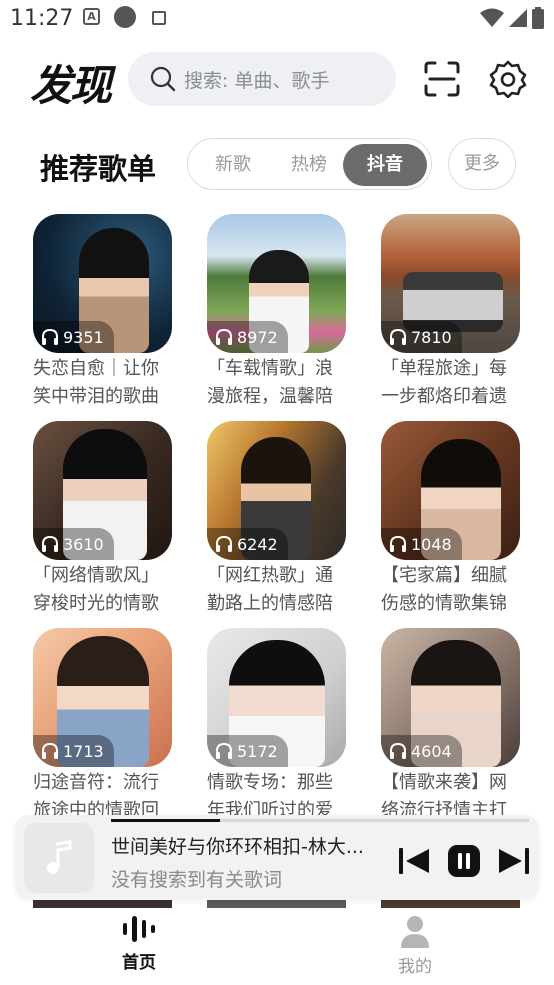 The image size is (554, 985). I want to click on playlist-title: 「车载情歌」浪漫旅程，温馨陪伴, so click(270, 382).